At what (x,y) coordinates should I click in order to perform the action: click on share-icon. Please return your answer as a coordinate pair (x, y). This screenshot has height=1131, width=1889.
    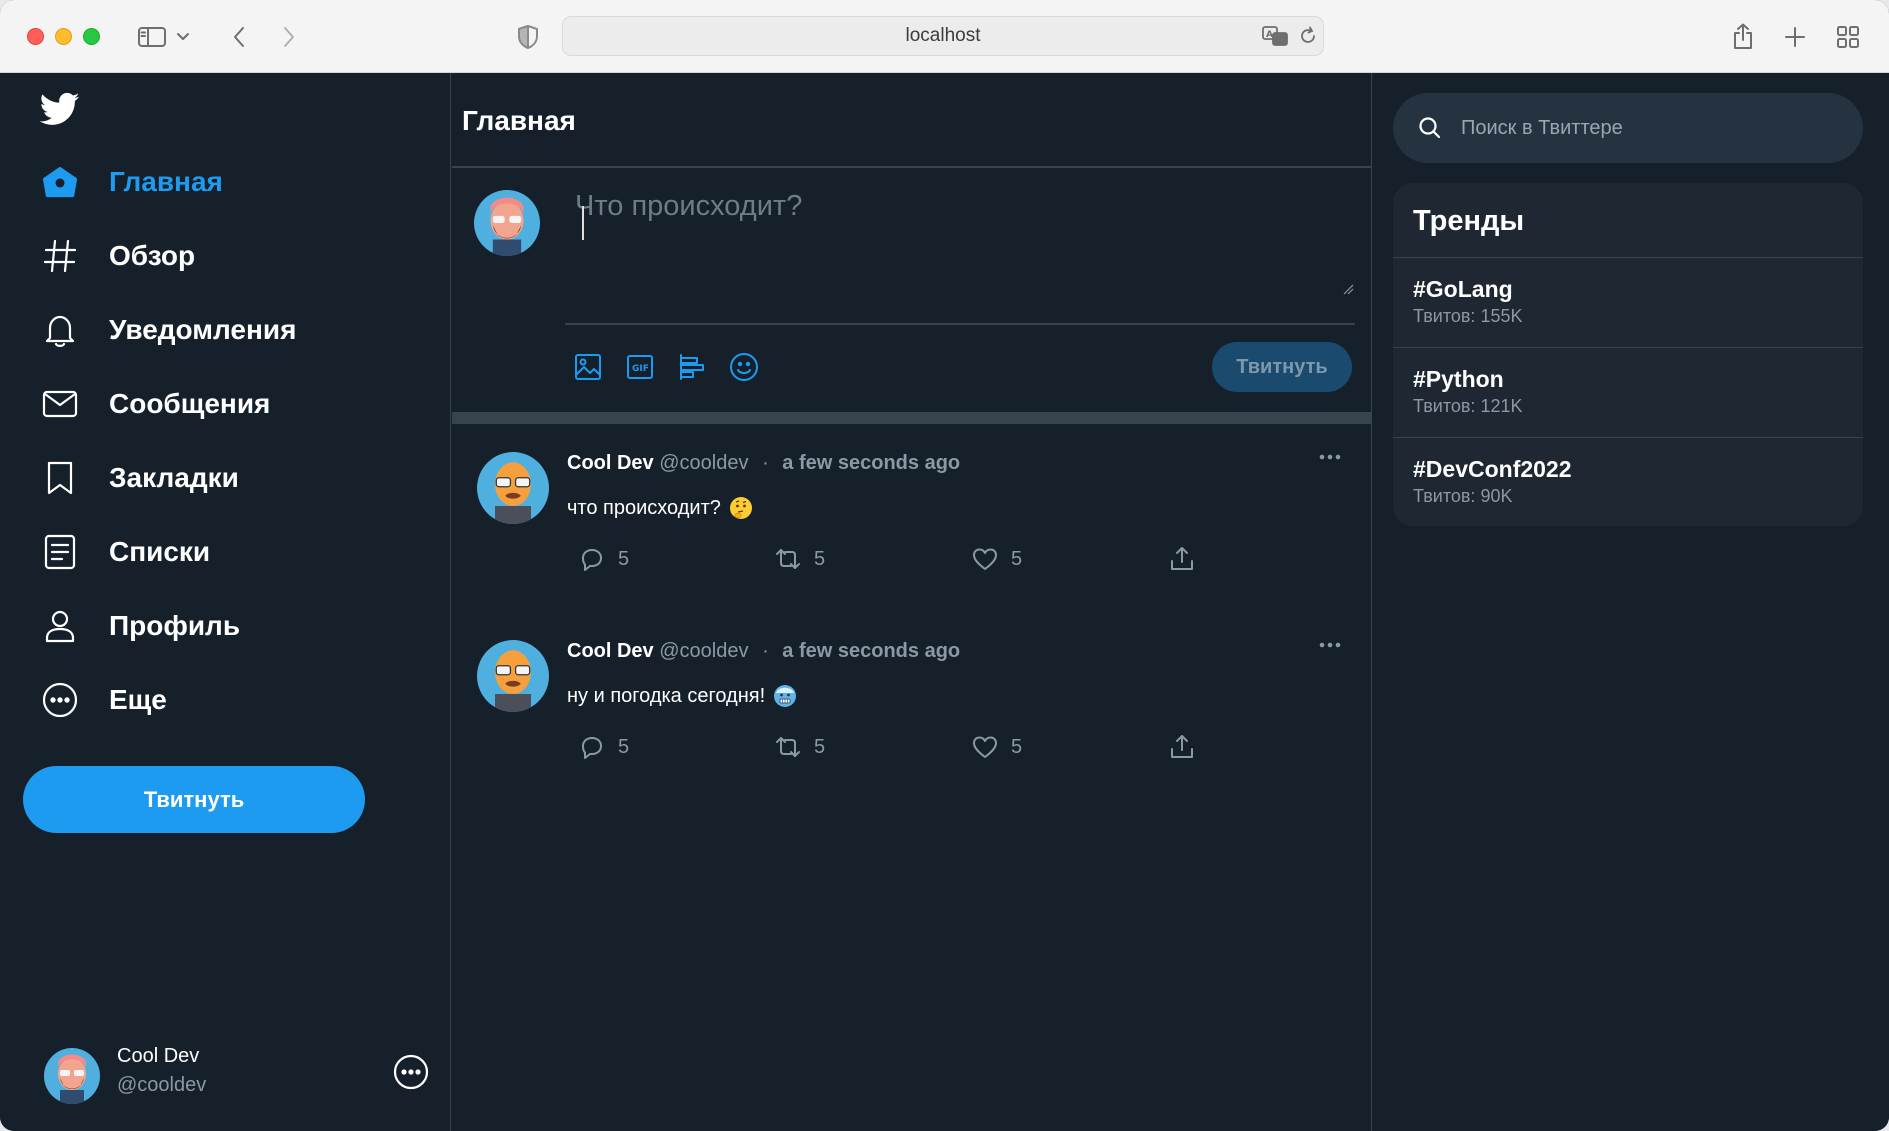
    Looking at the image, I should click on (1743, 37).